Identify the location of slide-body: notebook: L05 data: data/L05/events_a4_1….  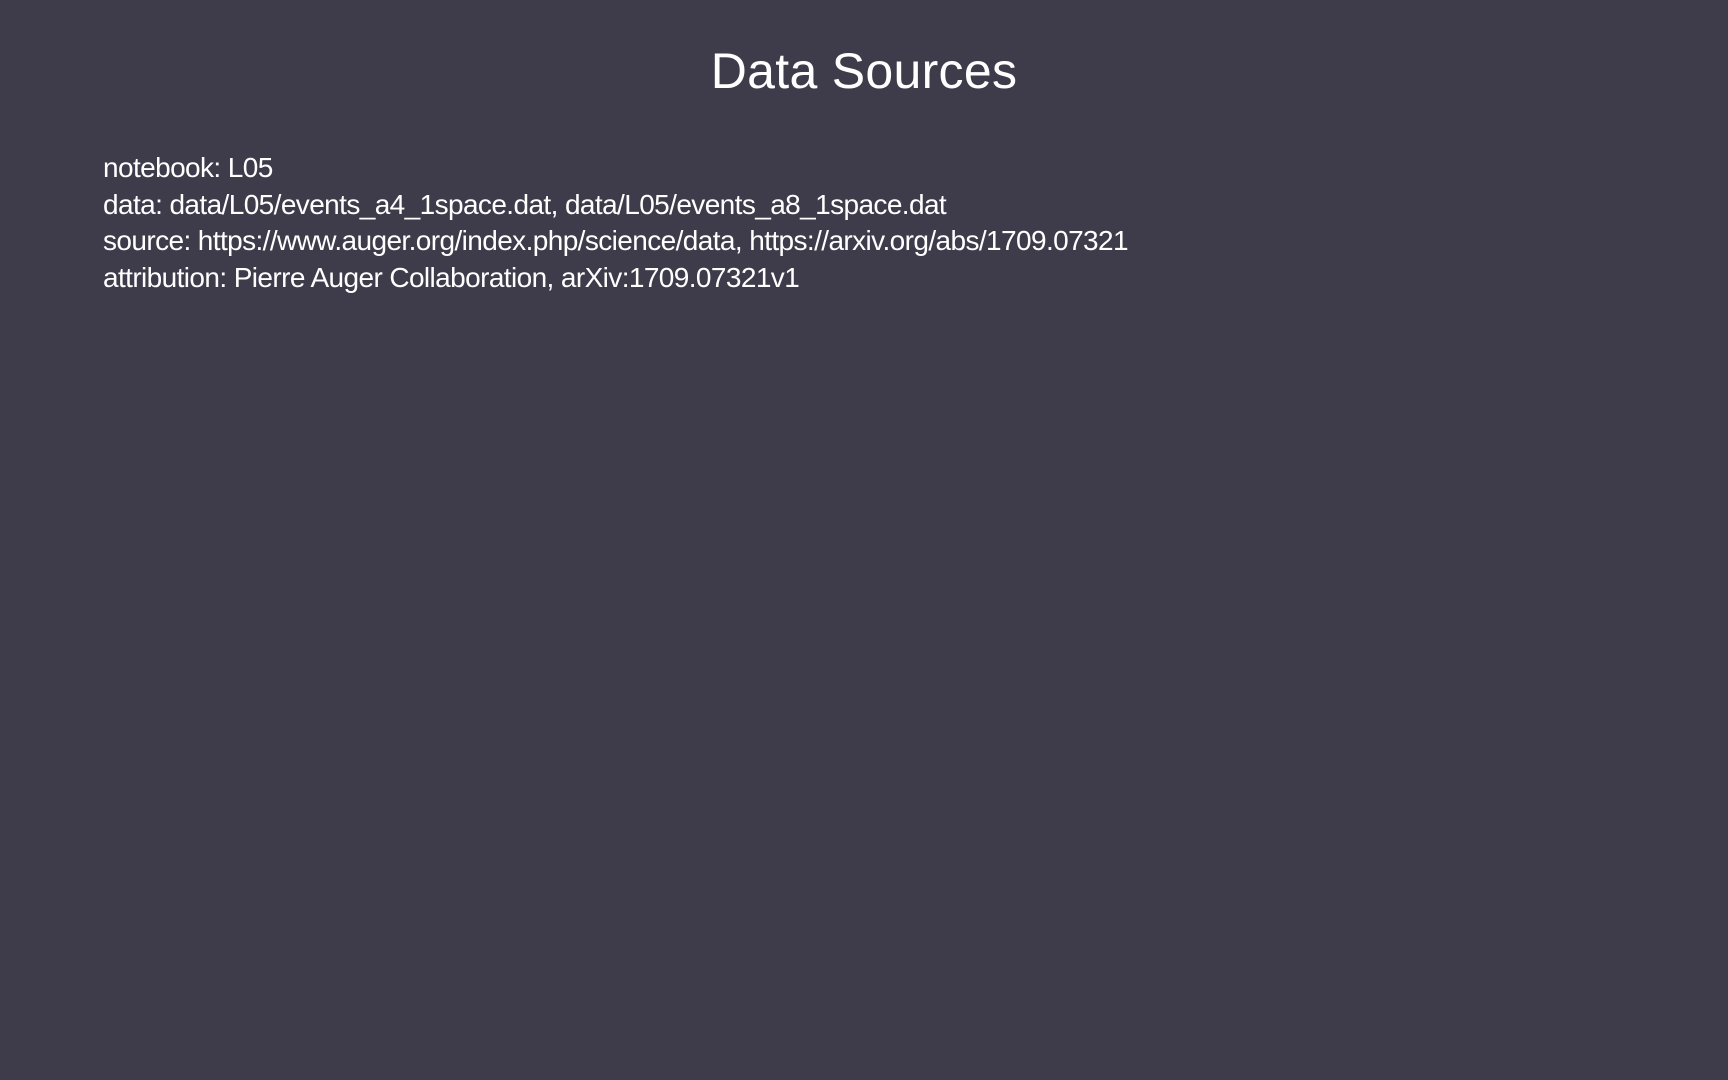
(883, 223).